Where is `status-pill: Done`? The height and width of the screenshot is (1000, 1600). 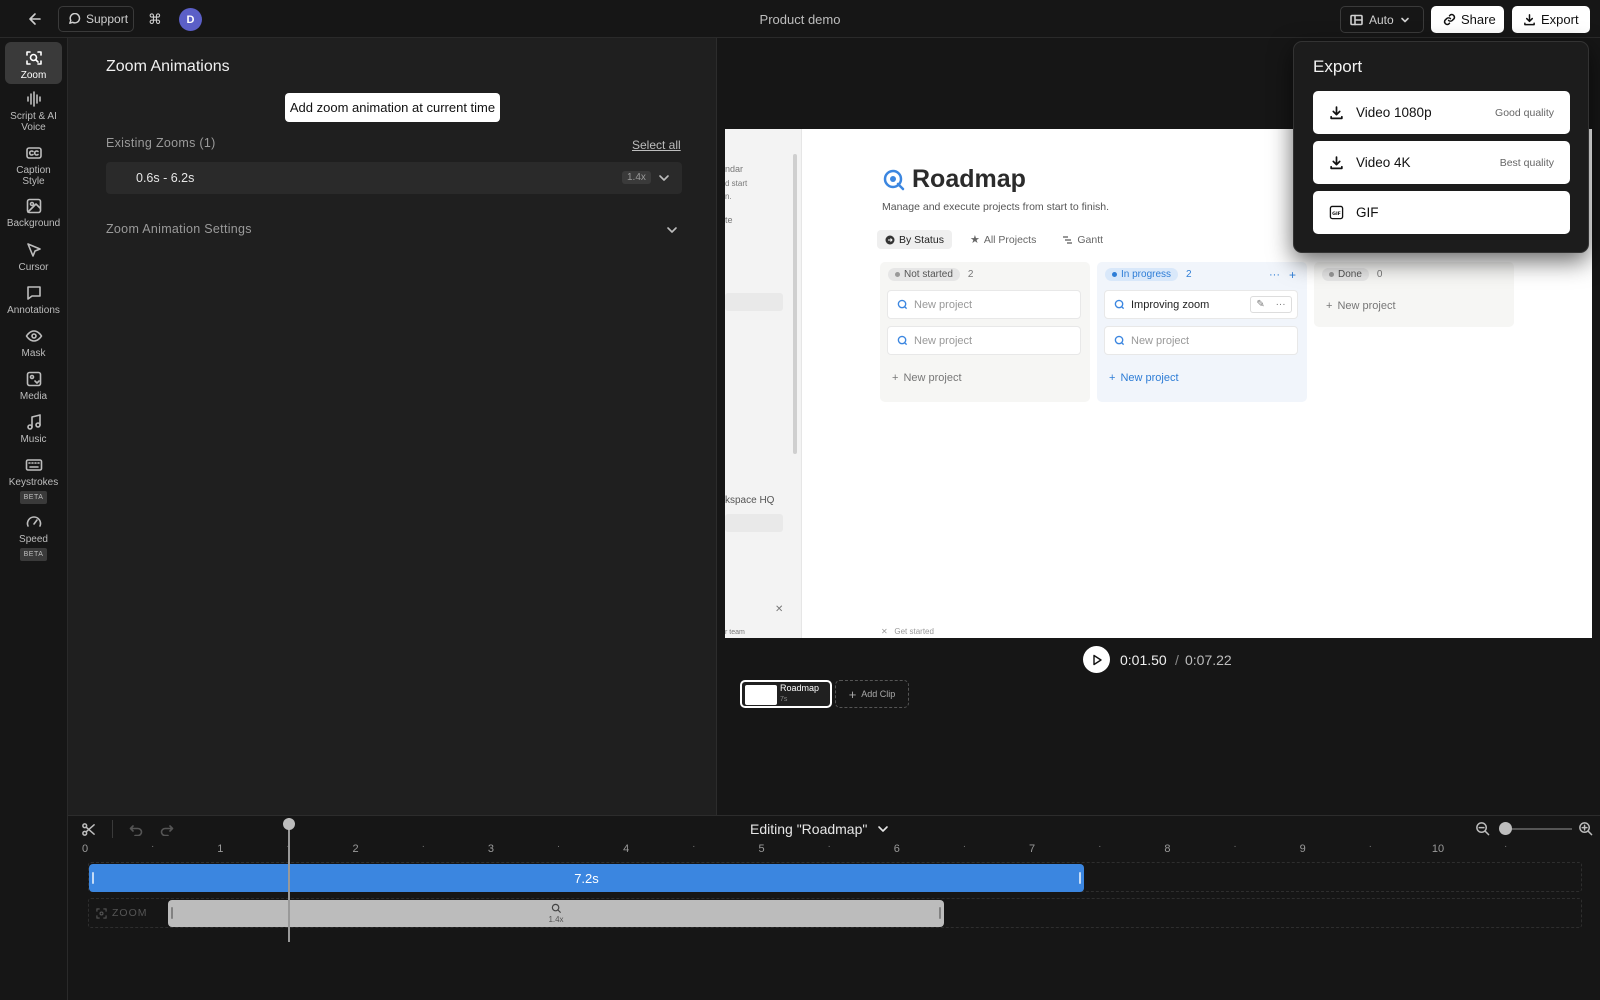 status-pill: Done is located at coordinates (1345, 274).